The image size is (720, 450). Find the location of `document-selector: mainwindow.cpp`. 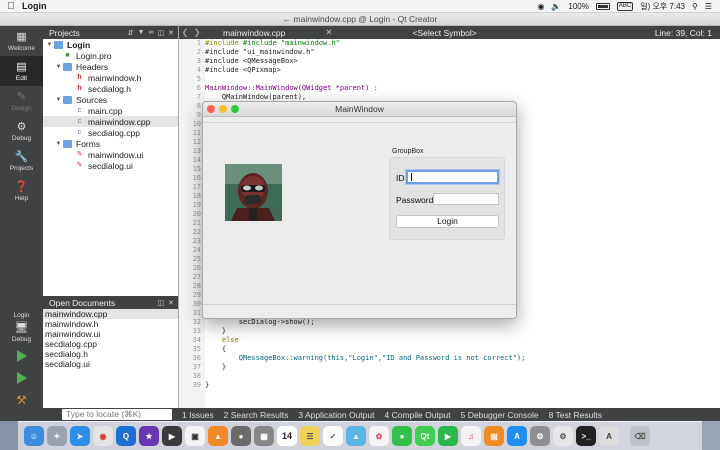

document-selector: mainwindow.cpp is located at coordinates (254, 33).